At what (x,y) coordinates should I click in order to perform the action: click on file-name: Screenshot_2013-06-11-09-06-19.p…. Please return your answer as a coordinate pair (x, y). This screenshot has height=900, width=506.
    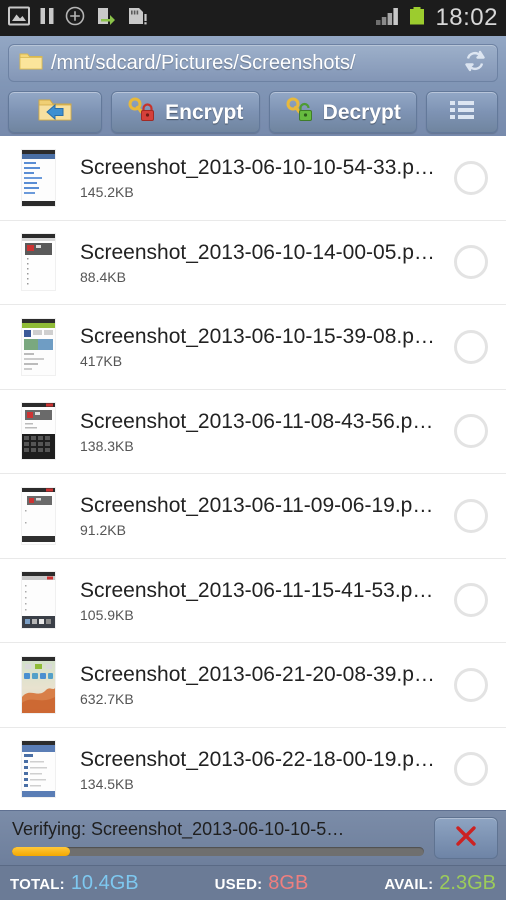
    Looking at the image, I should click on (257, 506).